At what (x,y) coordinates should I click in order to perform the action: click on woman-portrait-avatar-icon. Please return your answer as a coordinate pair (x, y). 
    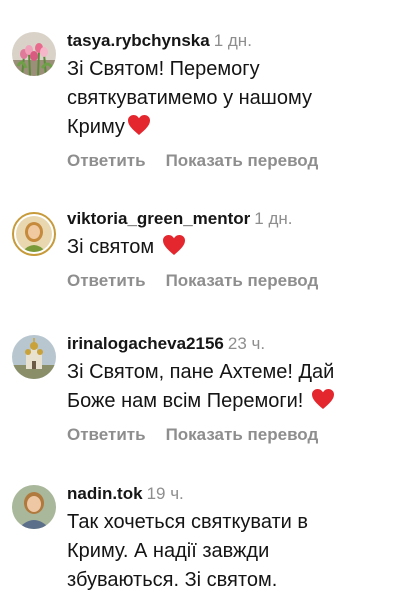
    Looking at the image, I should click on (34, 234).